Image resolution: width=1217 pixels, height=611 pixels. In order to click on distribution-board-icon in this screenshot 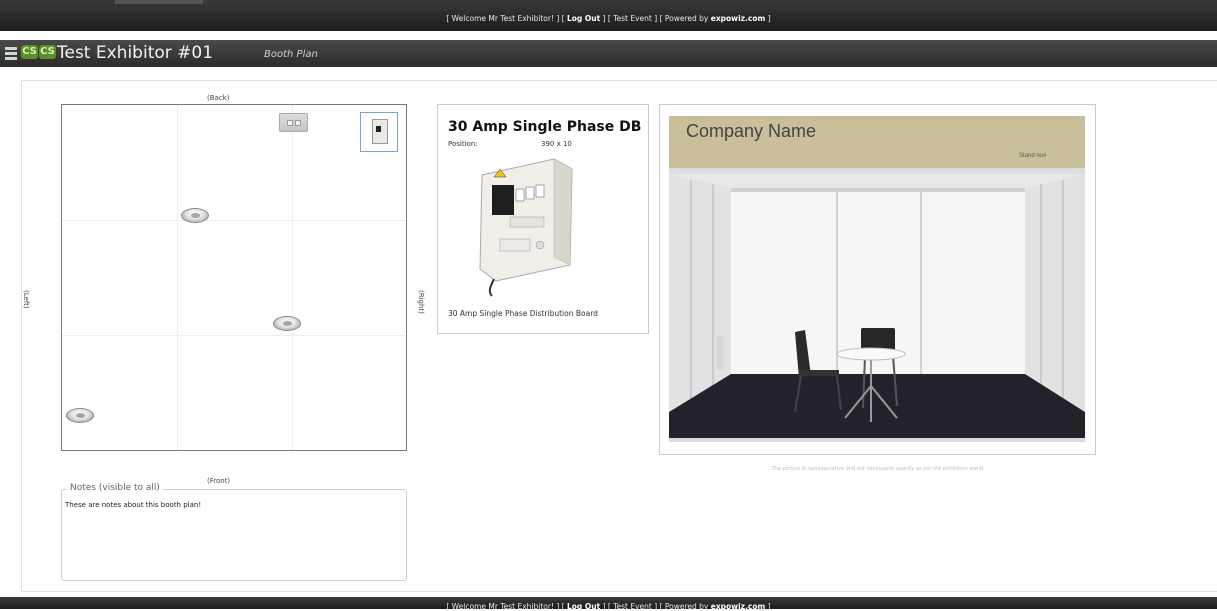, I will do `click(379, 132)`.